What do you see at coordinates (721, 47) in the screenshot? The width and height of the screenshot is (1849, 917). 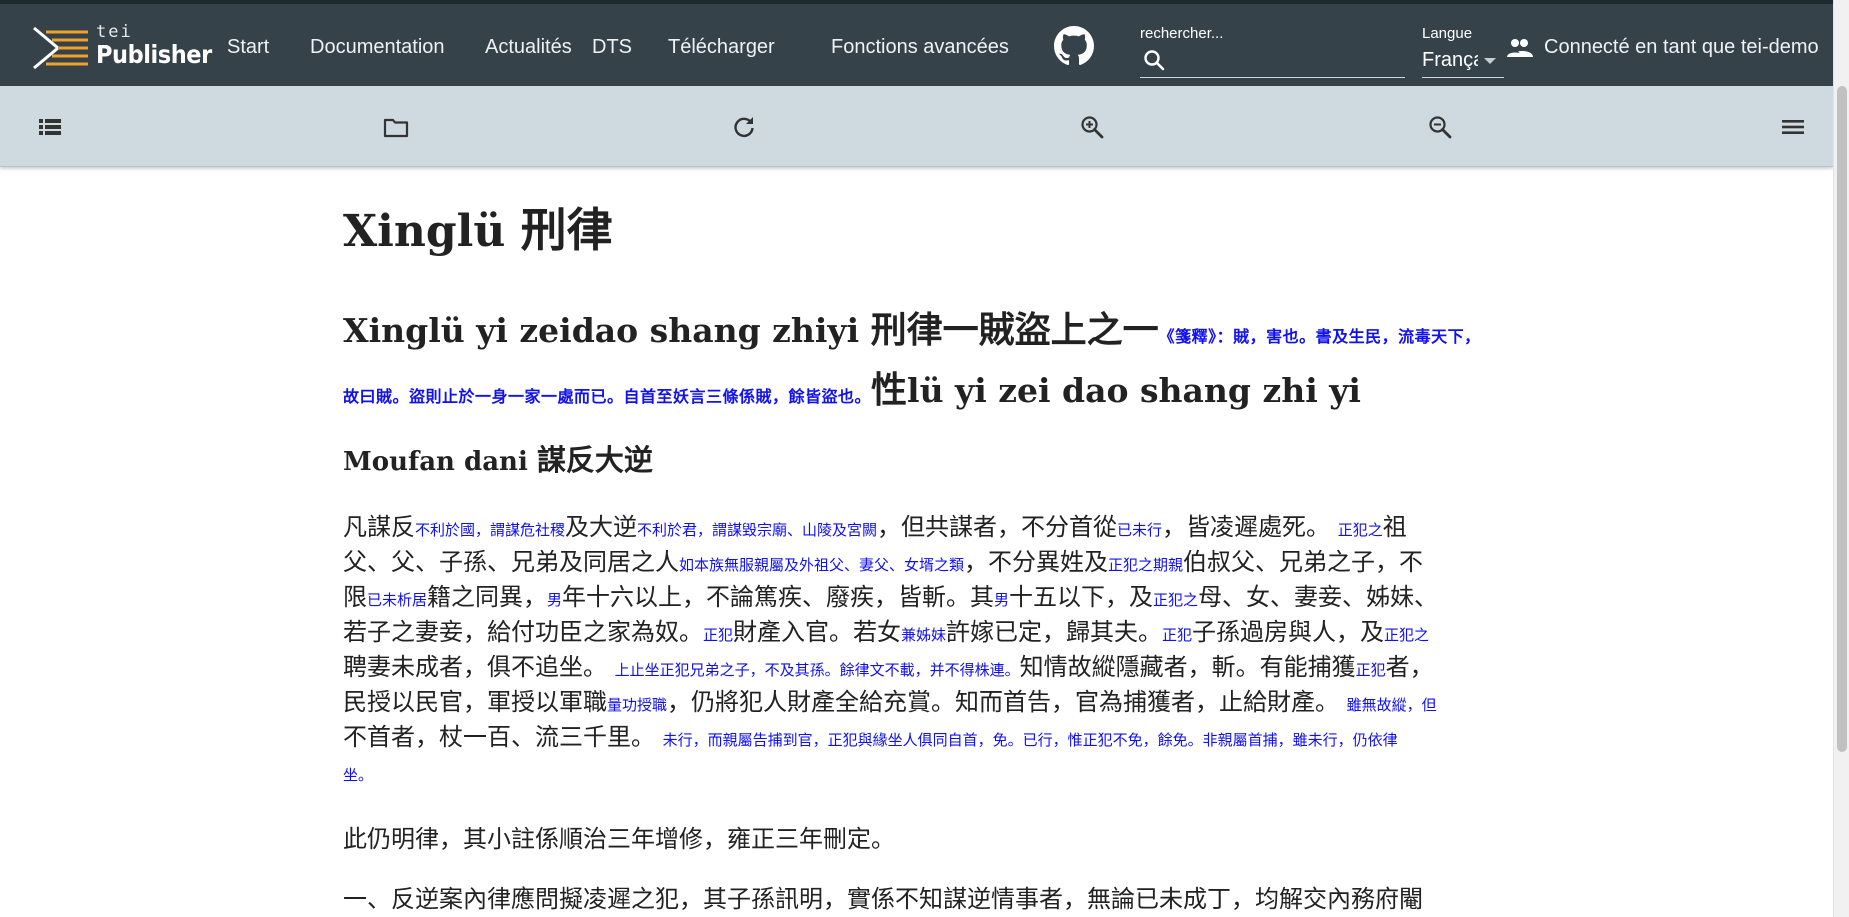 I see `nav-telecharger: Télécharger` at bounding box center [721, 47].